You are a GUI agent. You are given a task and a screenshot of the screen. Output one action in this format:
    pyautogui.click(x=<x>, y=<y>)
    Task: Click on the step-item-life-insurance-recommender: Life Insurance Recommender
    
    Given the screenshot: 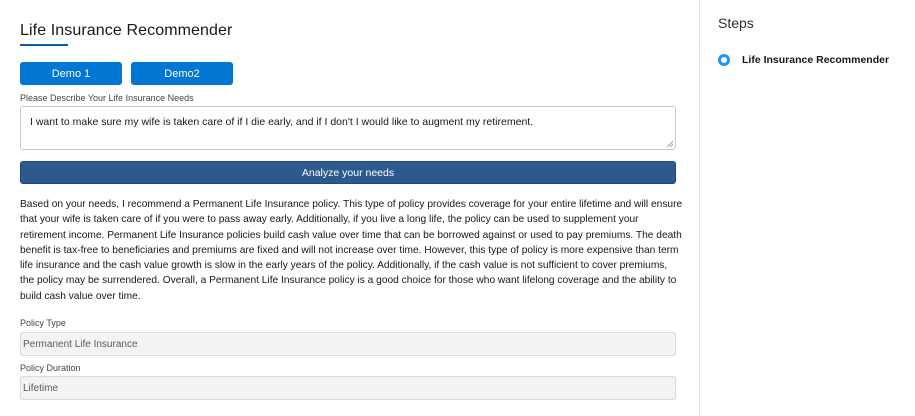 What is the action you would take?
    pyautogui.click(x=803, y=60)
    